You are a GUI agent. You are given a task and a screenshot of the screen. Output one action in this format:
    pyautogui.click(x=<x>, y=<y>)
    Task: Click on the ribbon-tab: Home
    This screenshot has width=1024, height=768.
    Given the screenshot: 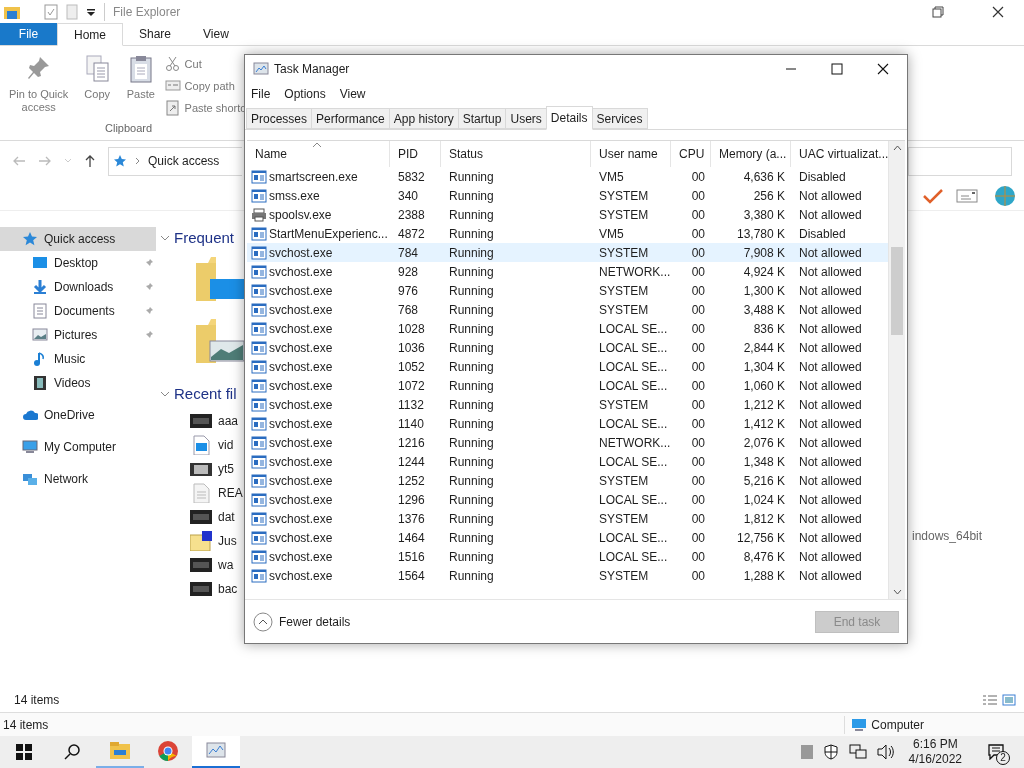 What is the action you would take?
    pyautogui.click(x=90, y=34)
    